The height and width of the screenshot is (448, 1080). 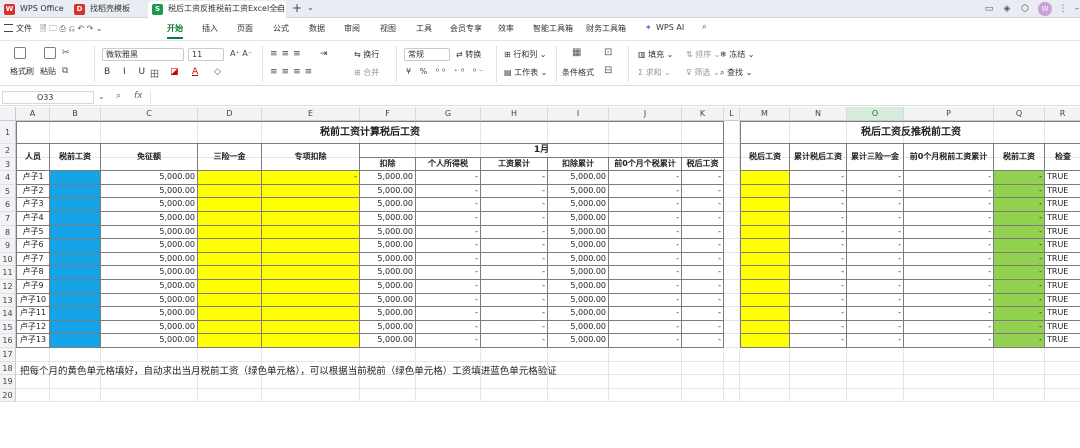 I want to click on font-color-icon: A, so click(x=195, y=72).